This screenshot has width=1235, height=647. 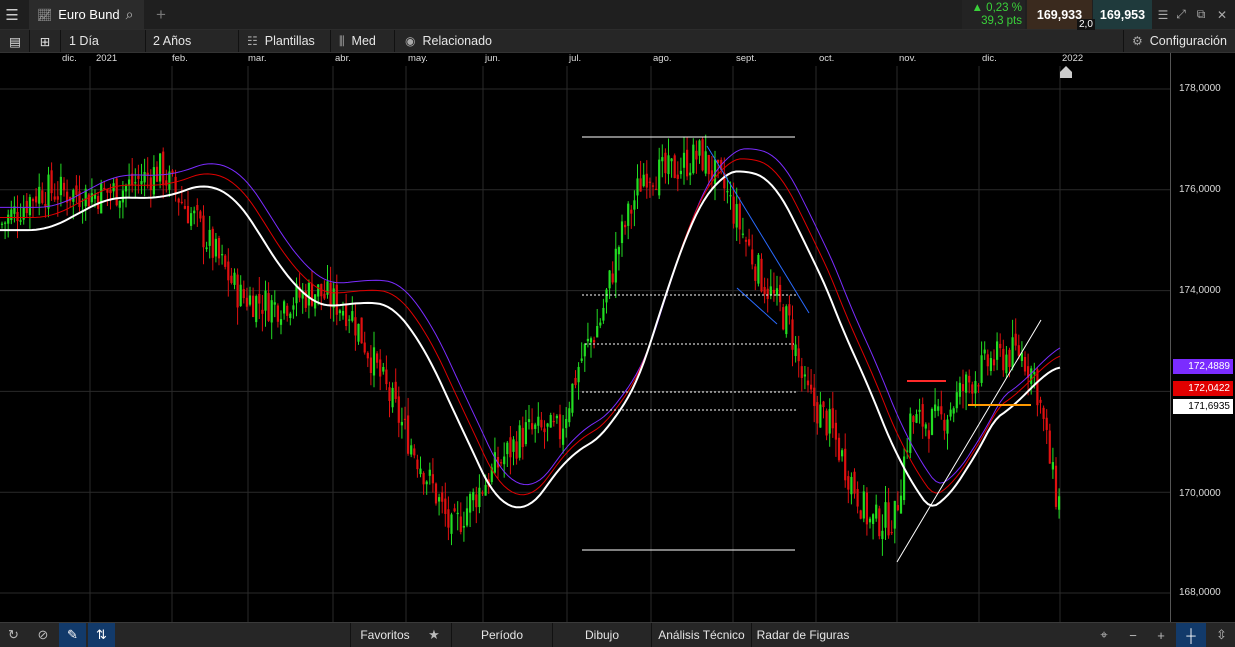 What do you see at coordinates (1163, 14) in the screenshot?
I see `list-icon: ☰` at bounding box center [1163, 14].